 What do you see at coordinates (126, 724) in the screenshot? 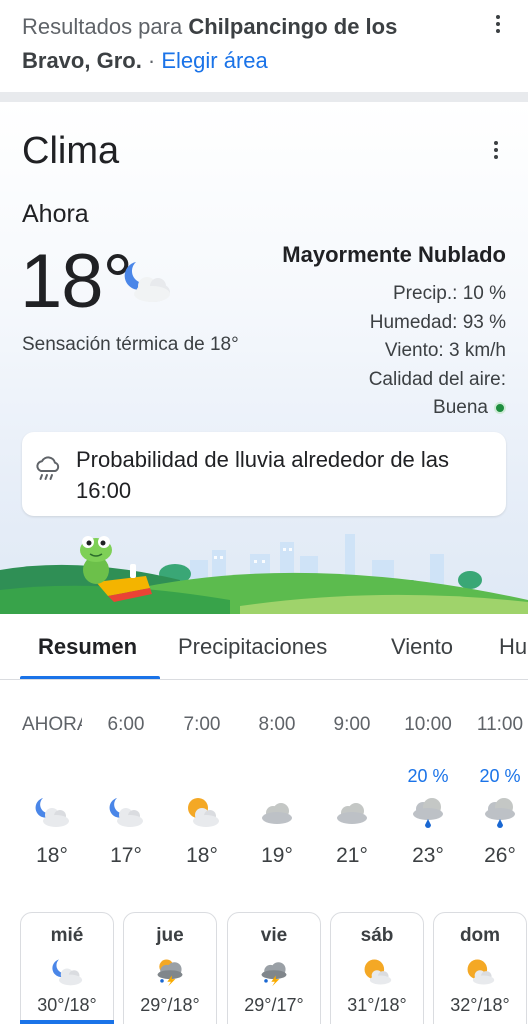
I see `hour-time: 6:00` at bounding box center [126, 724].